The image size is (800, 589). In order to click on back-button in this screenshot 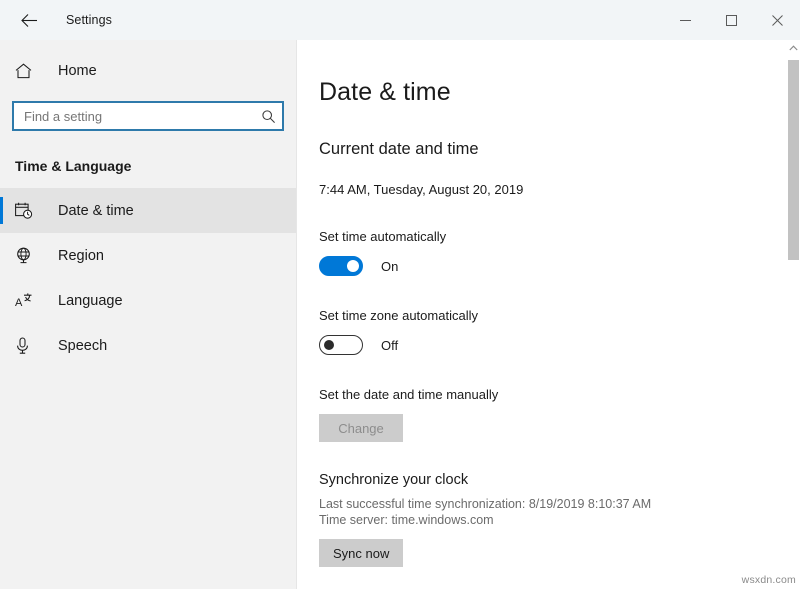, I will do `click(29, 20)`.